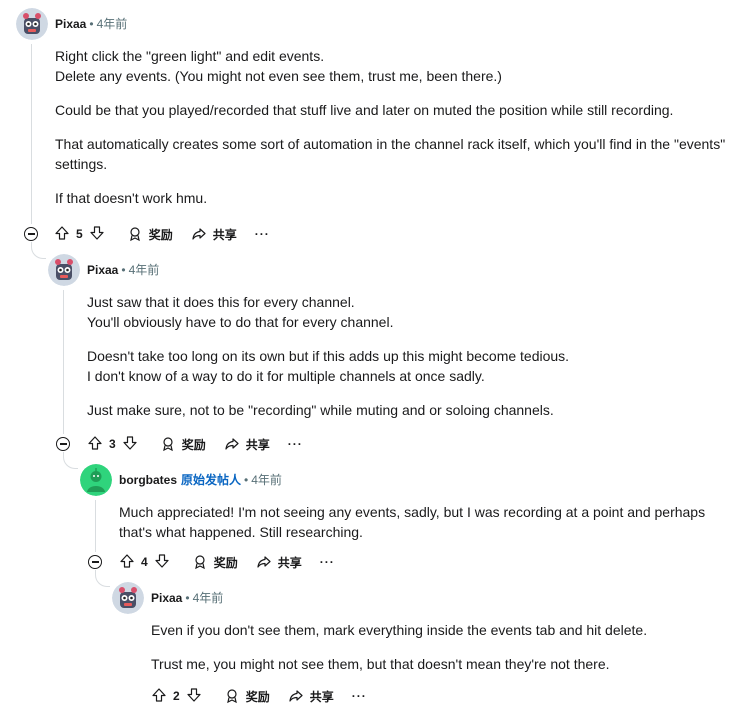  I want to click on text-line: If that doesn't work hmu., so click(131, 198).